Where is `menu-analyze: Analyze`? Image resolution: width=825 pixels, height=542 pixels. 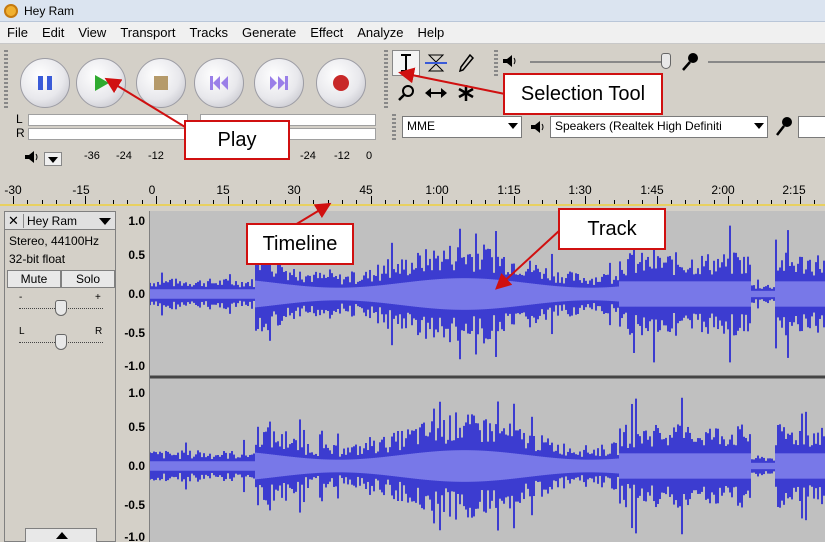
menu-analyze: Analyze is located at coordinates (380, 32).